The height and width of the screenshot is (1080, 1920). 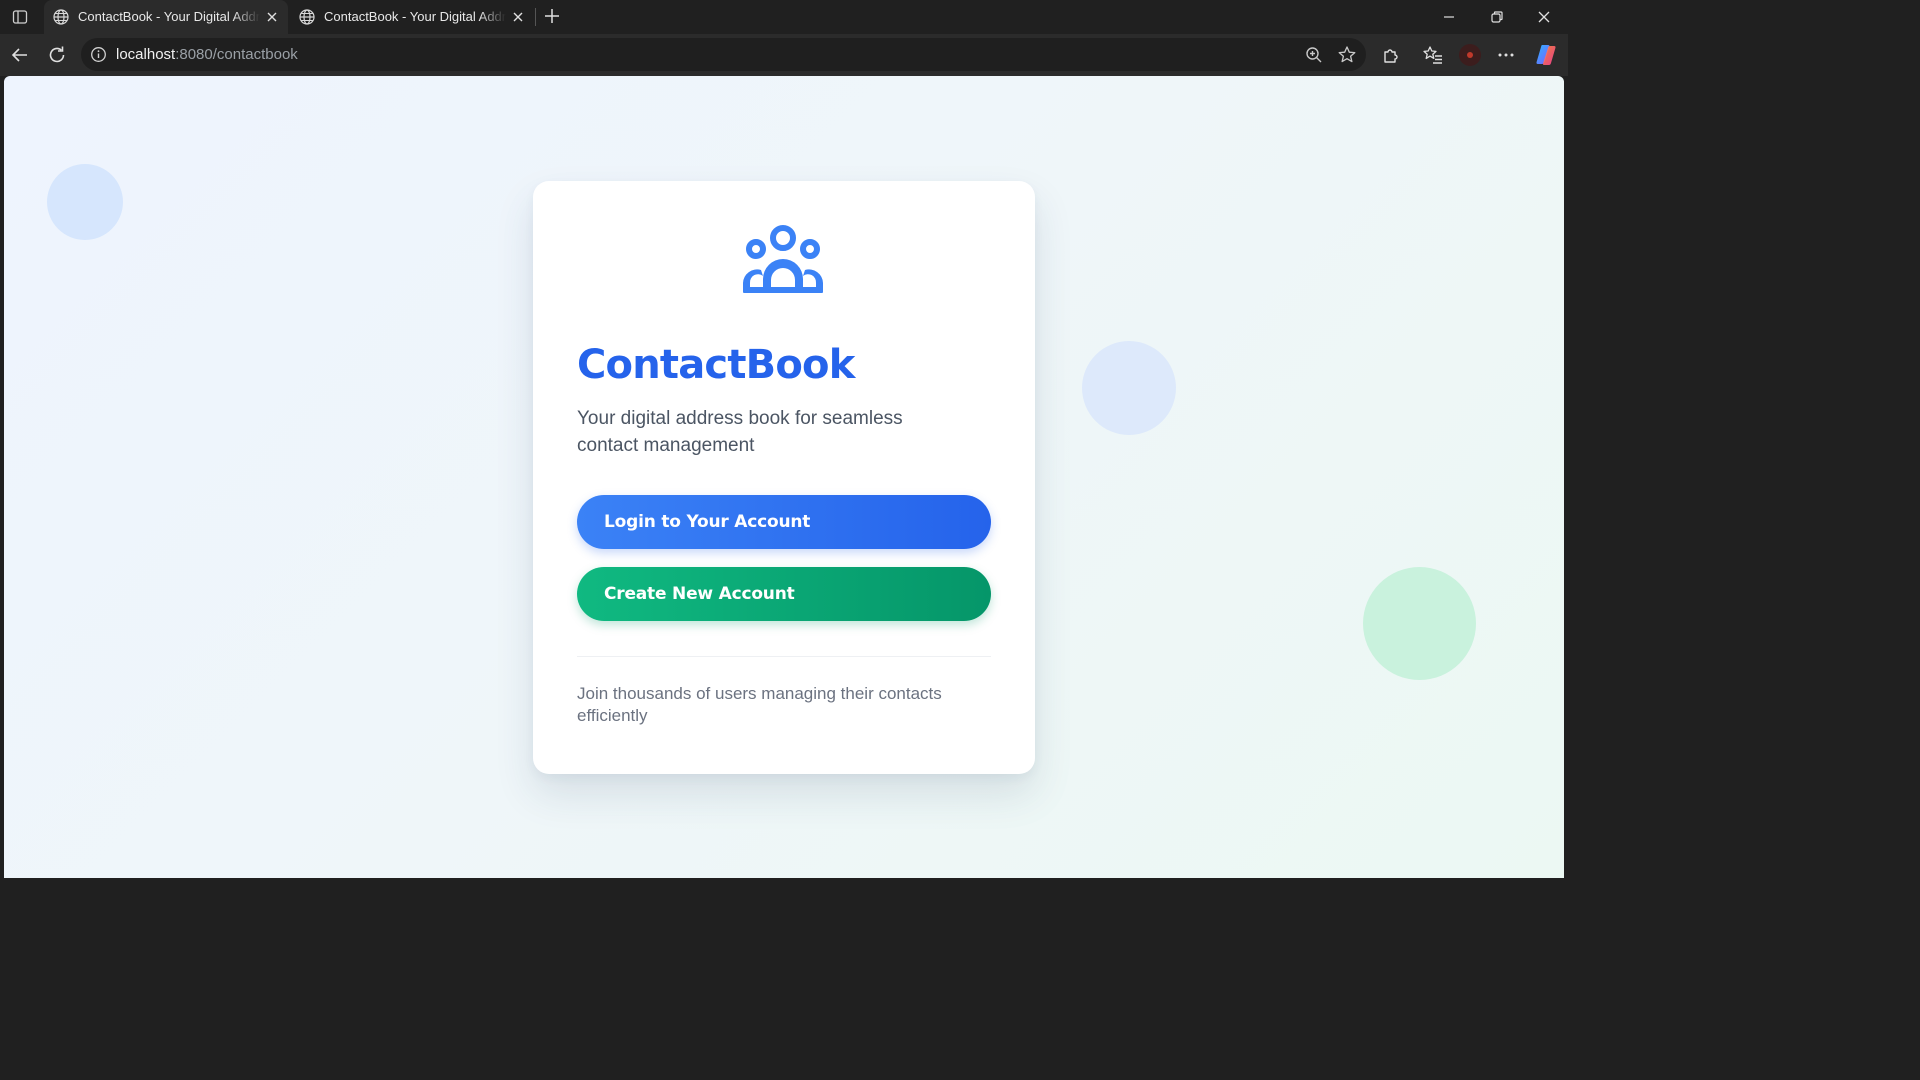 What do you see at coordinates (552, 16) in the screenshot?
I see `plus-icon` at bounding box center [552, 16].